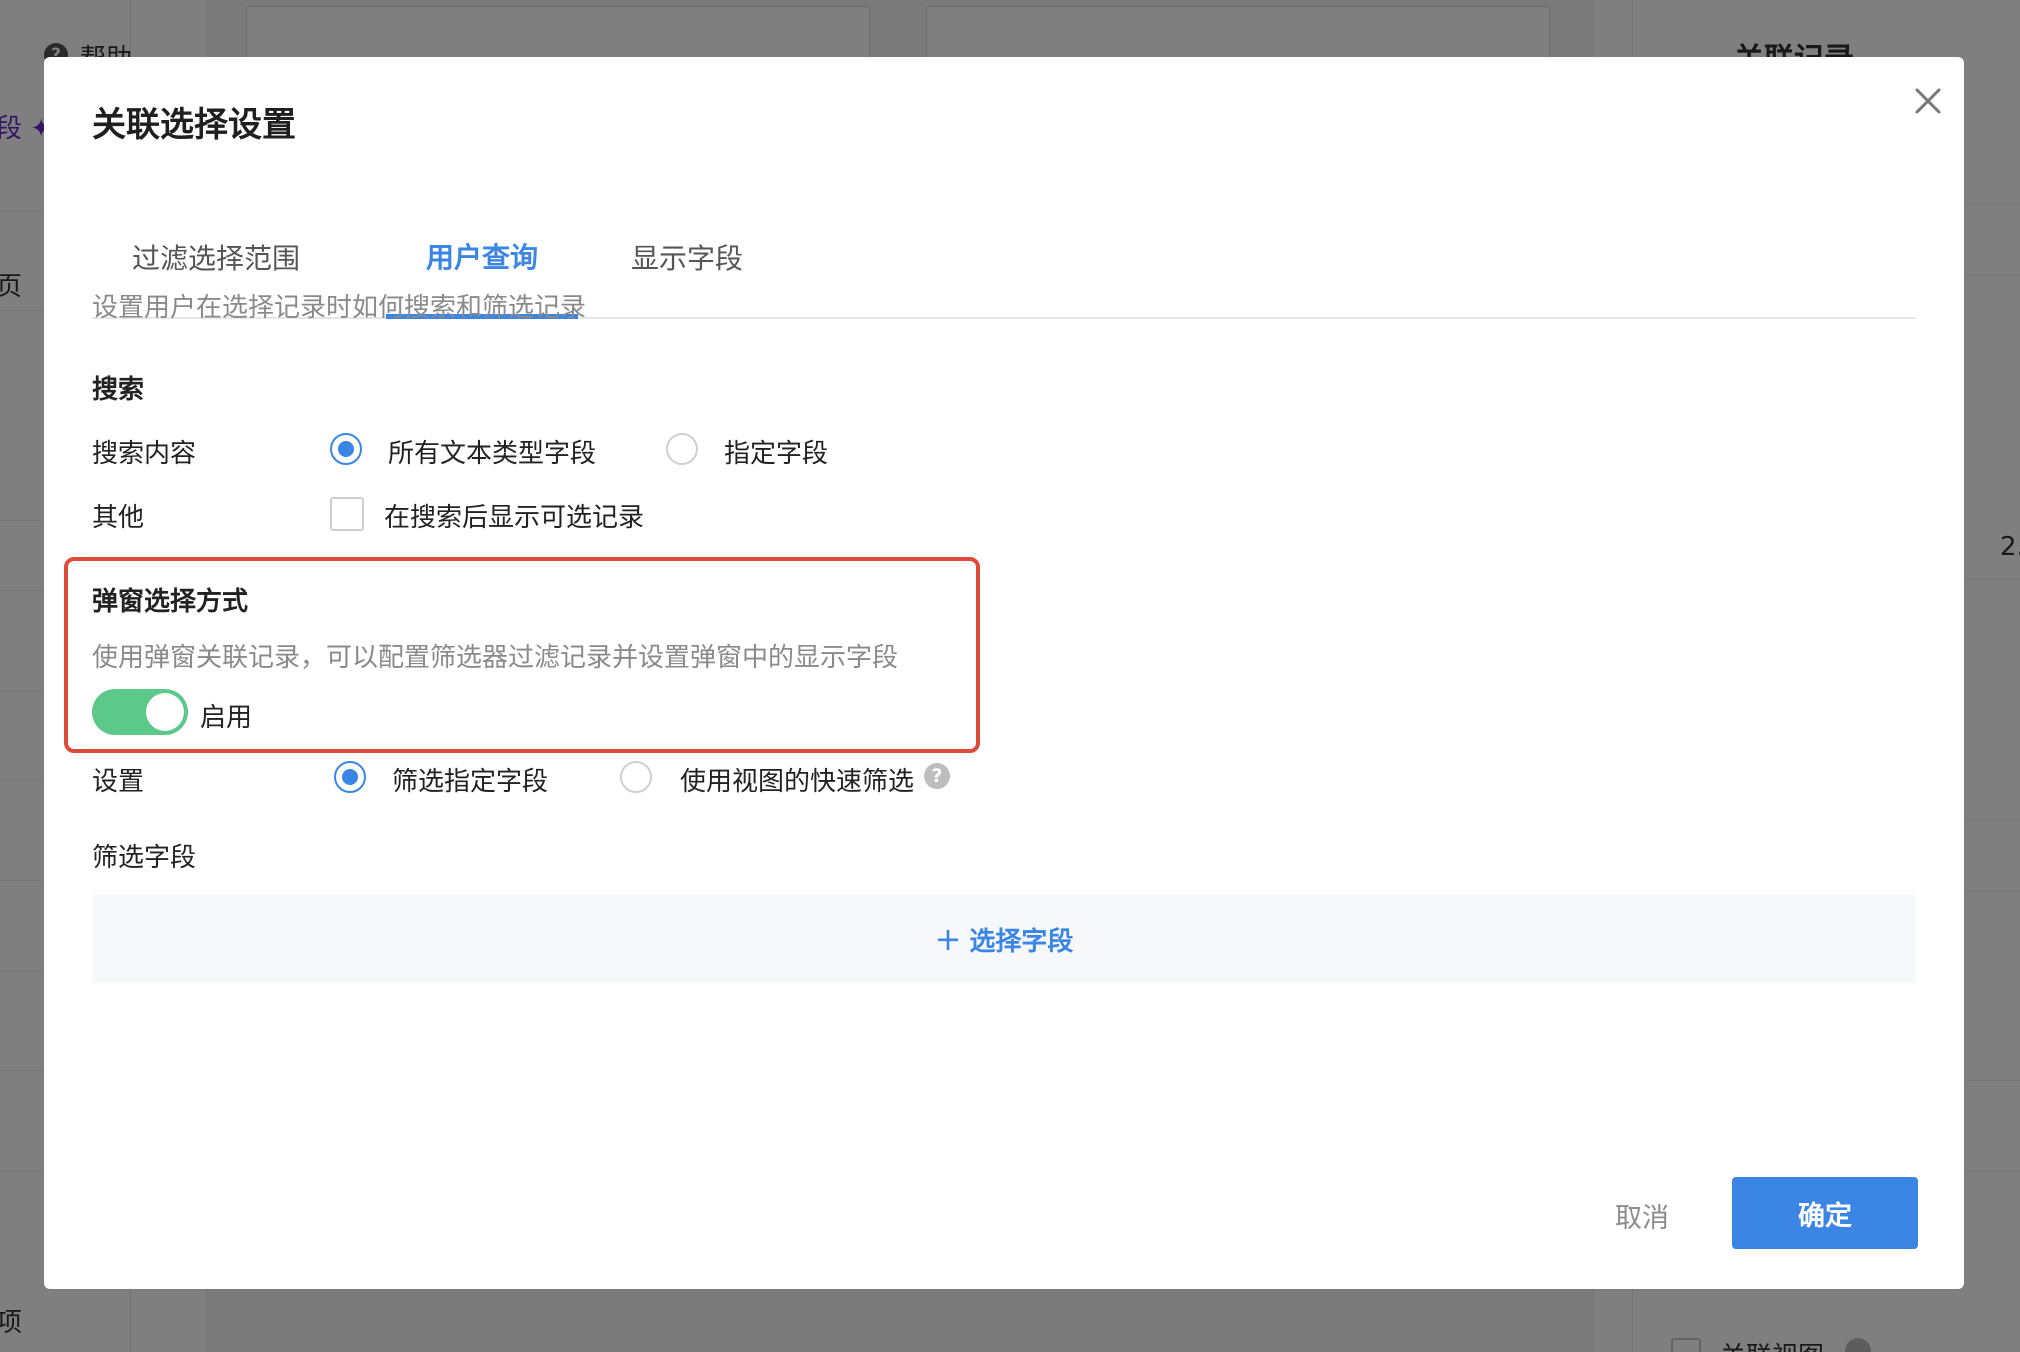  Describe the element at coordinates (144, 454) in the screenshot. I see `search-content-label: 搜索内容` at that location.